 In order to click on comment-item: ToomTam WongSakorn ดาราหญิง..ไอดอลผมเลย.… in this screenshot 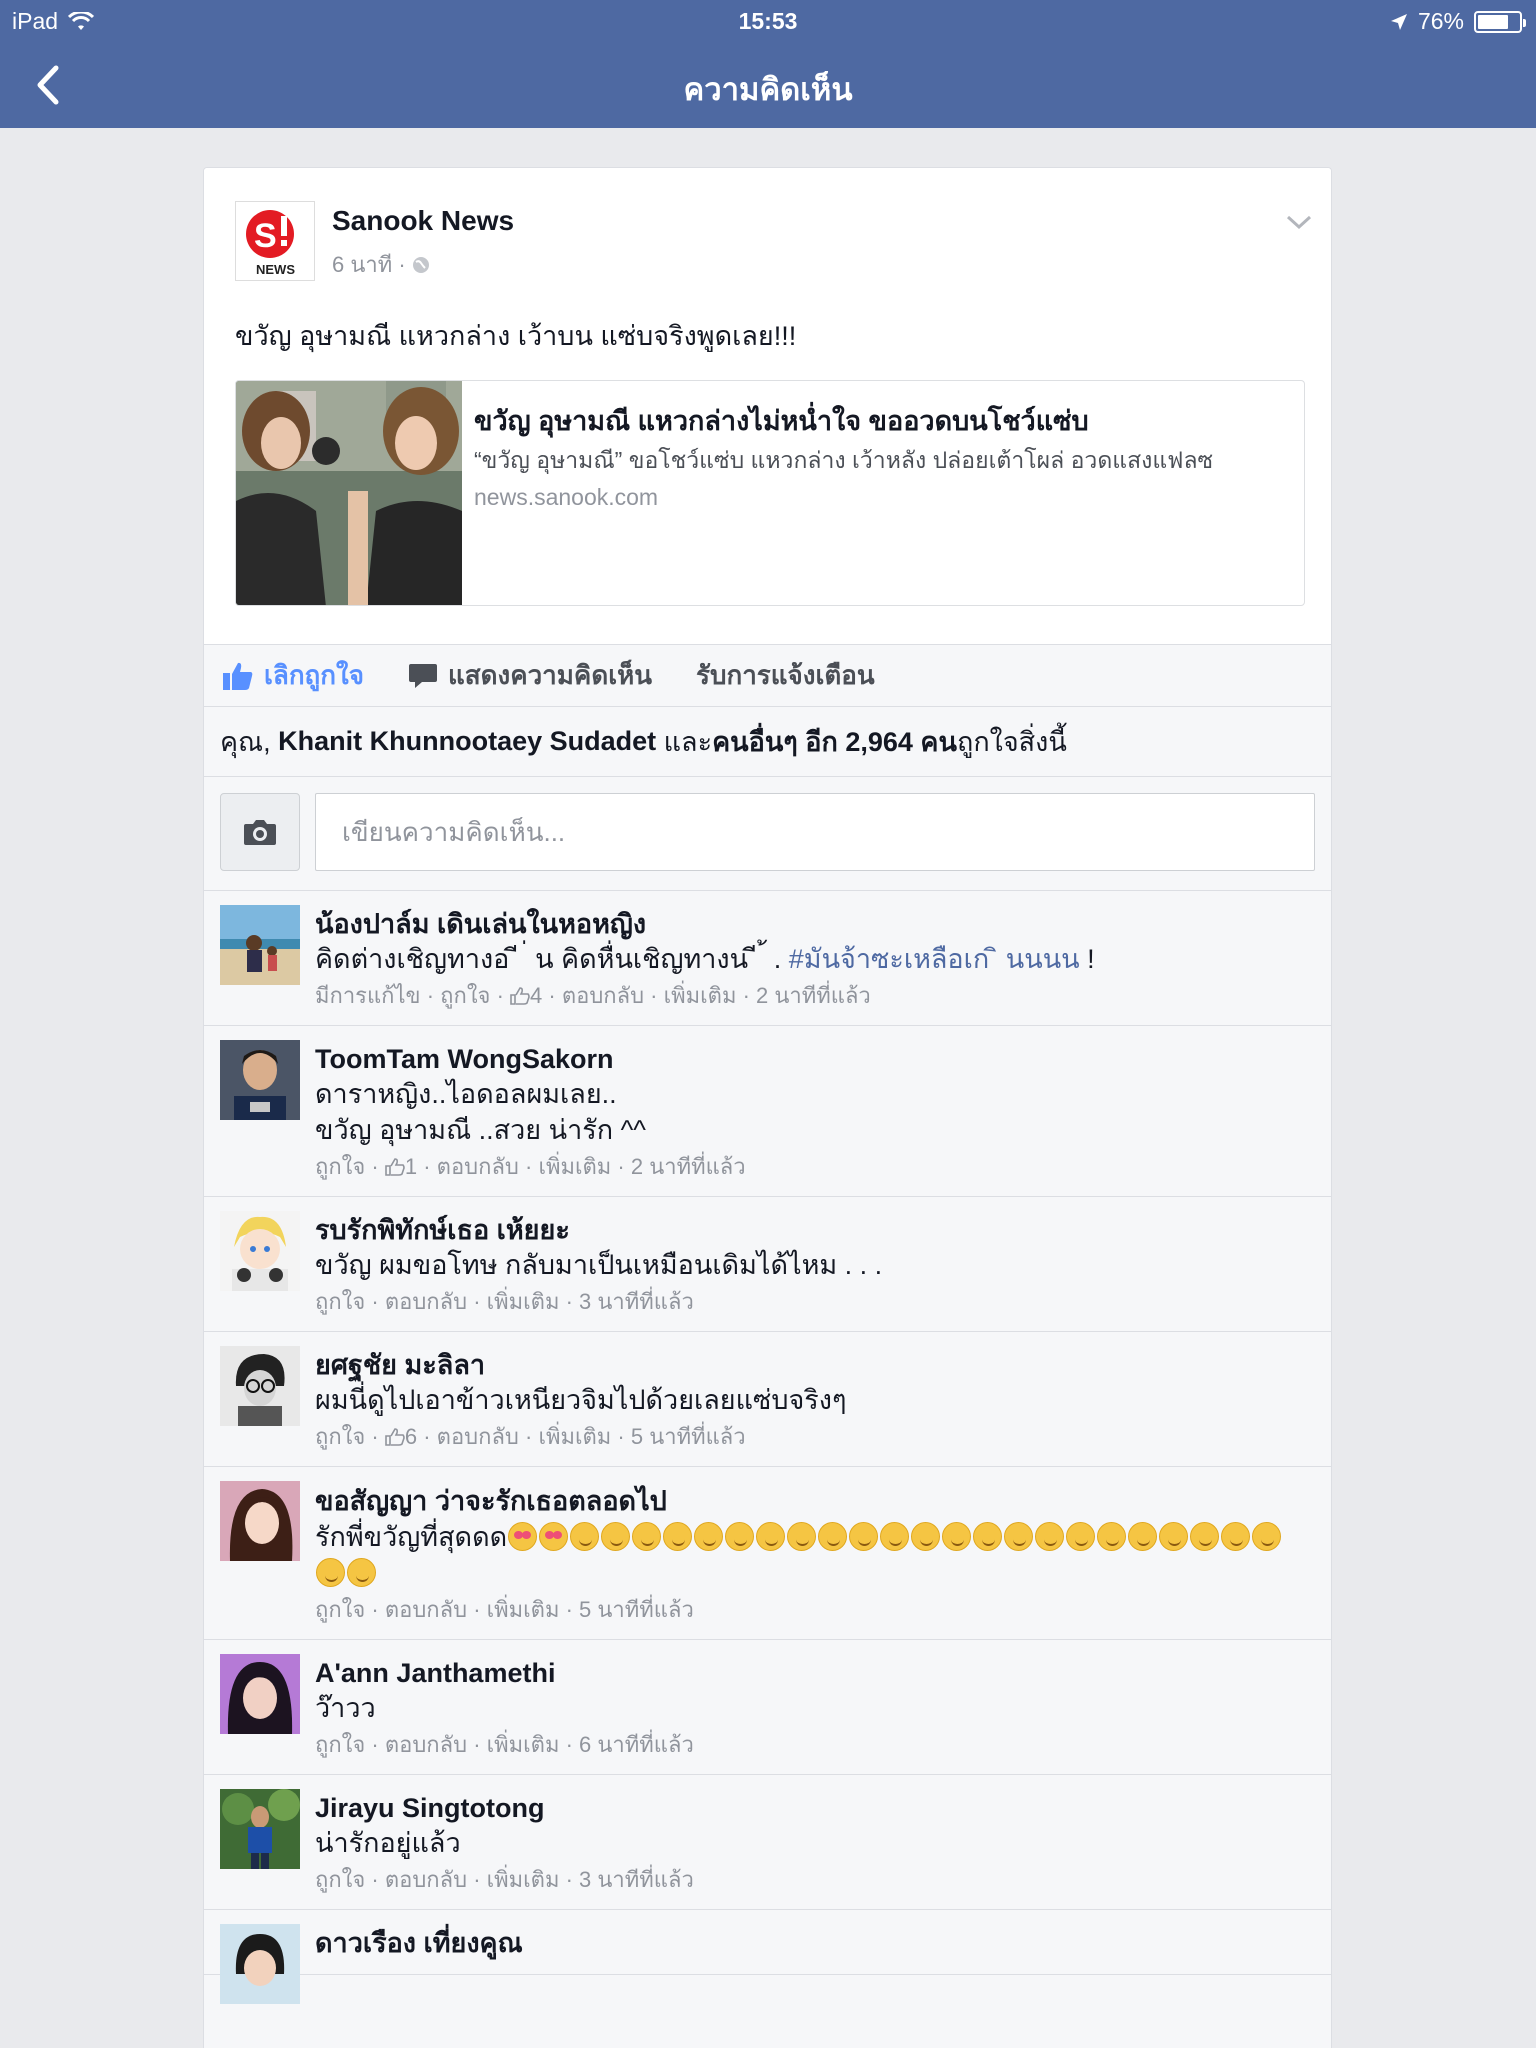, I will do `click(767, 1111)`.